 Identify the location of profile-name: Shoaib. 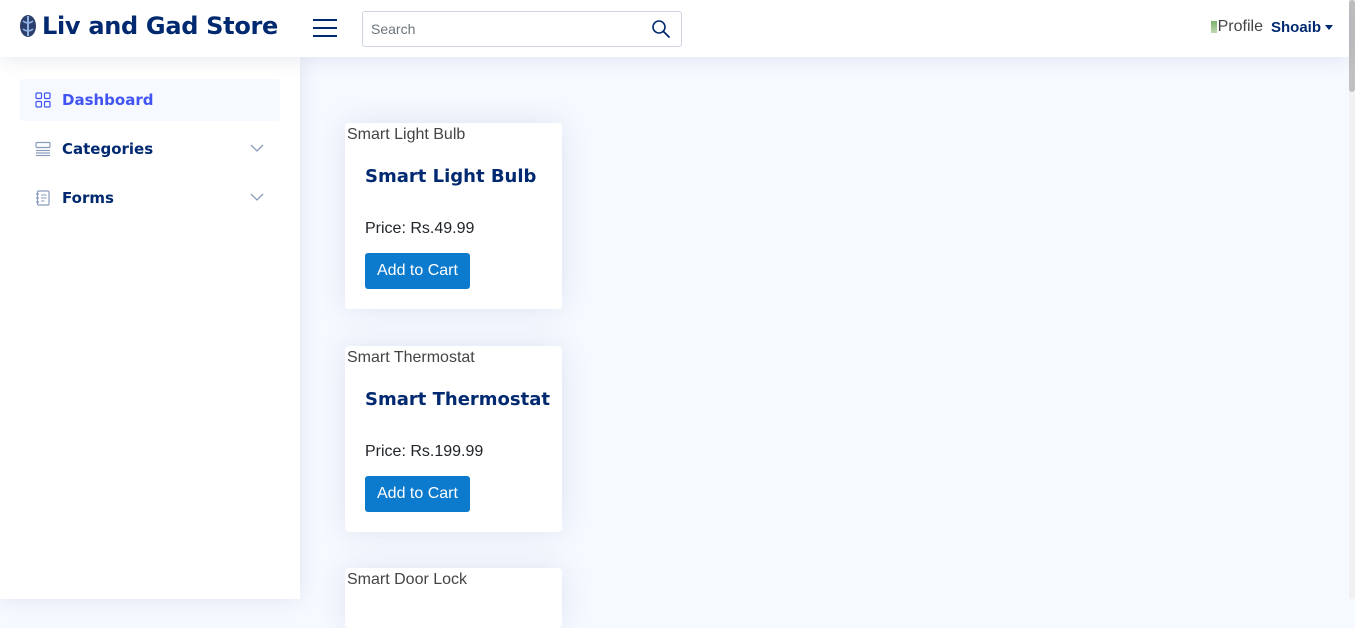
(1296, 27).